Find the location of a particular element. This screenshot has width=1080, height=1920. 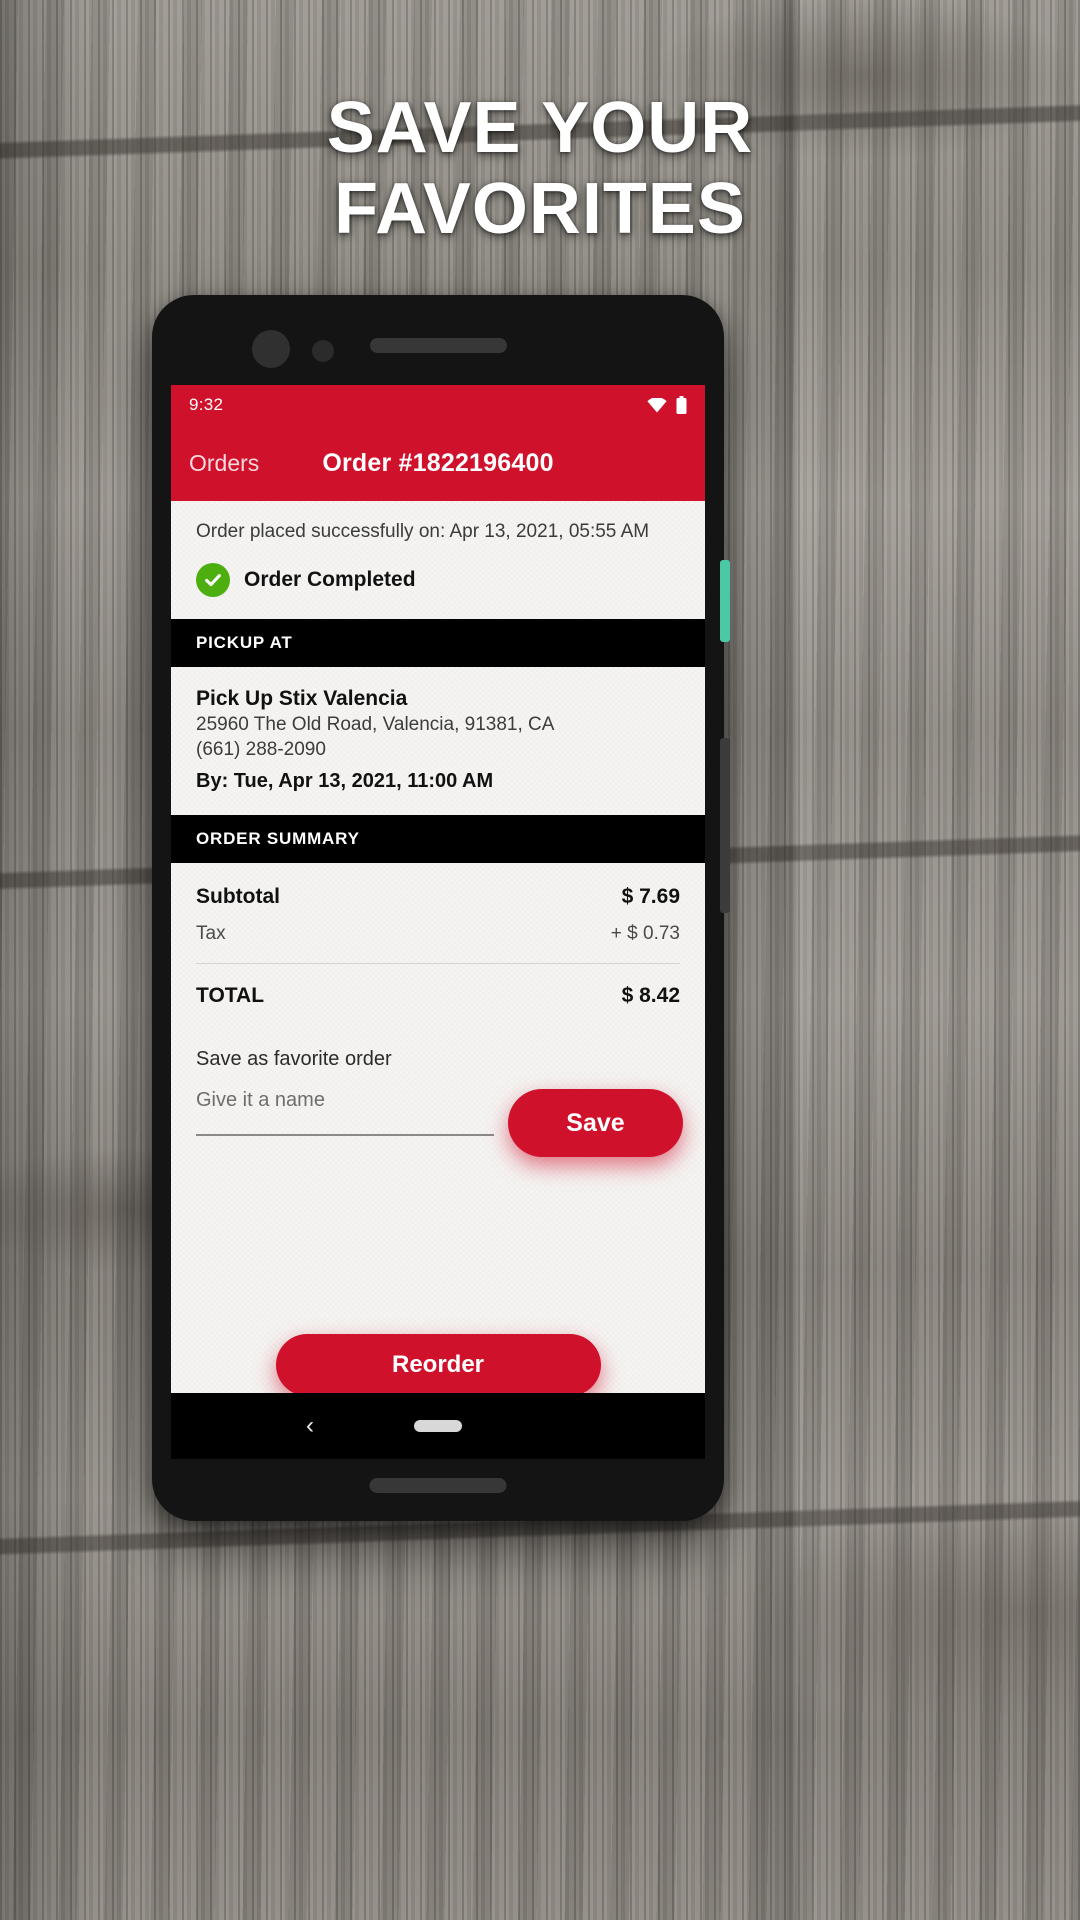

promo-headline: SAVE YOUR FAVORITES is located at coordinates (540, 168).